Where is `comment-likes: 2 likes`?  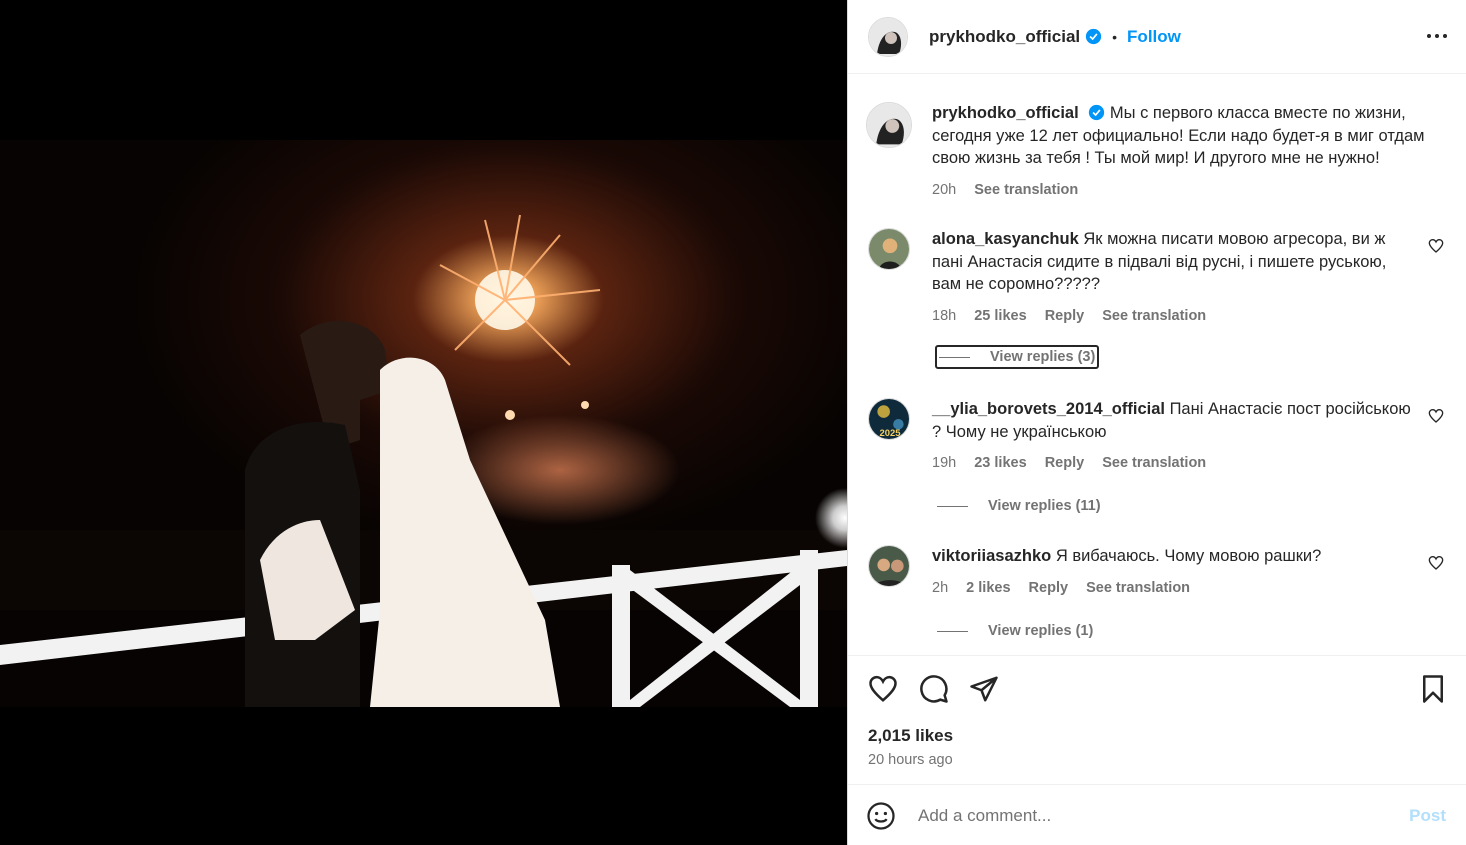
comment-likes: 2 likes is located at coordinates (988, 588).